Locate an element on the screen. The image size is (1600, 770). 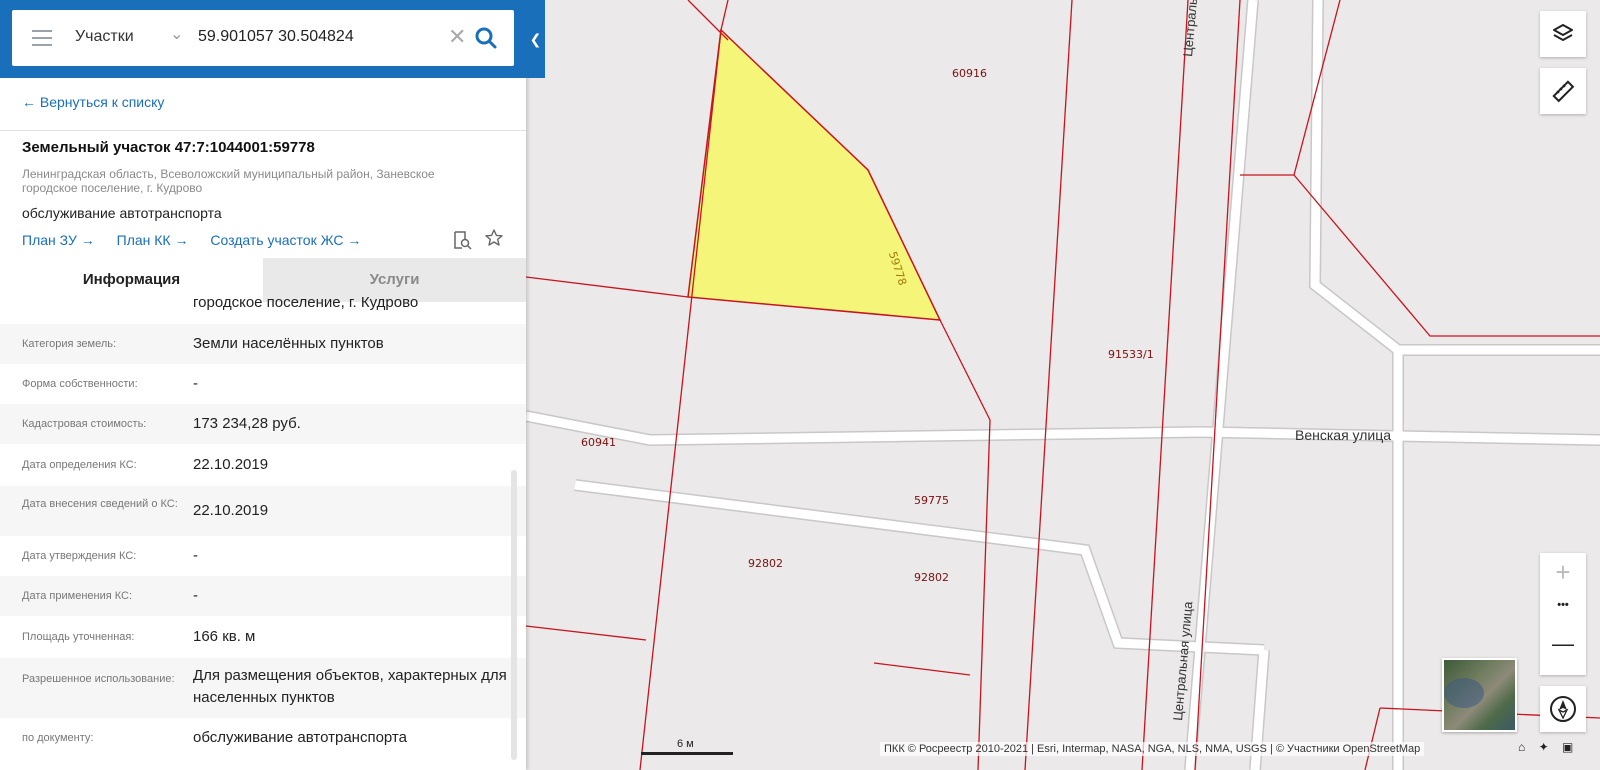
basemap-switcher is located at coordinates (1479, 695).